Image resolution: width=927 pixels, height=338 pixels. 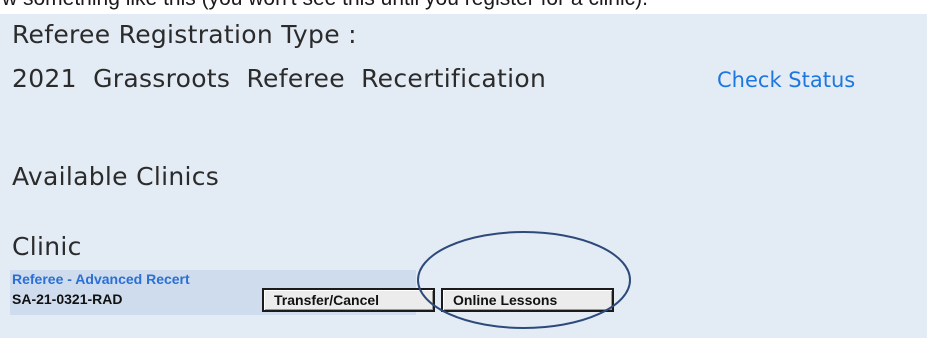 What do you see at coordinates (116, 176) in the screenshot?
I see `available-clinics-heading: Available Clinics` at bounding box center [116, 176].